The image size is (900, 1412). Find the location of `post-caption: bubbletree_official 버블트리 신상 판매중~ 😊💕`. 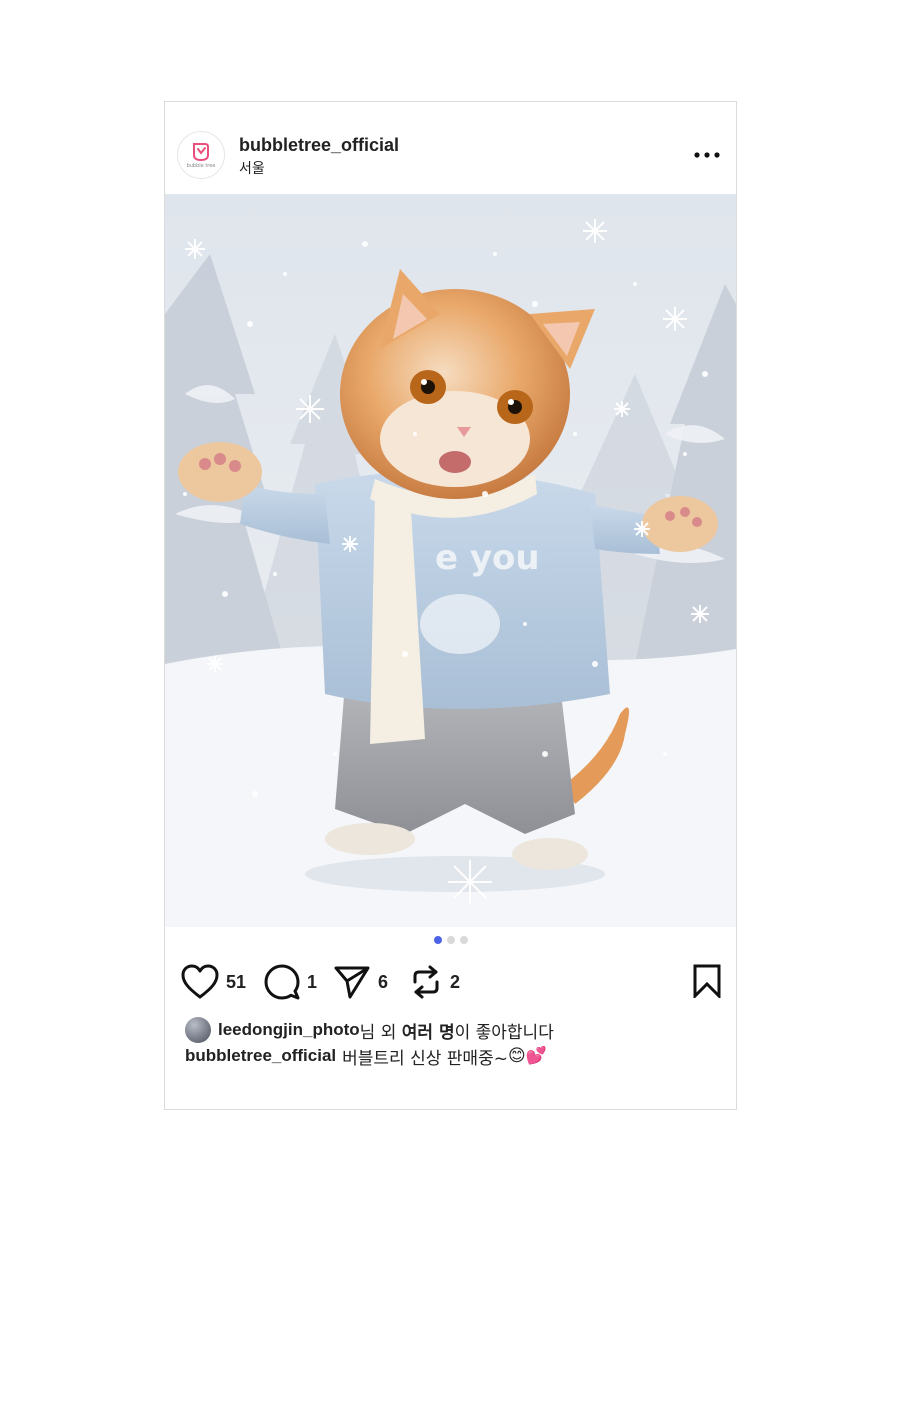

post-caption: bubbletree_official 버블트리 신상 판매중~ 😊💕 is located at coordinates (366, 1056).